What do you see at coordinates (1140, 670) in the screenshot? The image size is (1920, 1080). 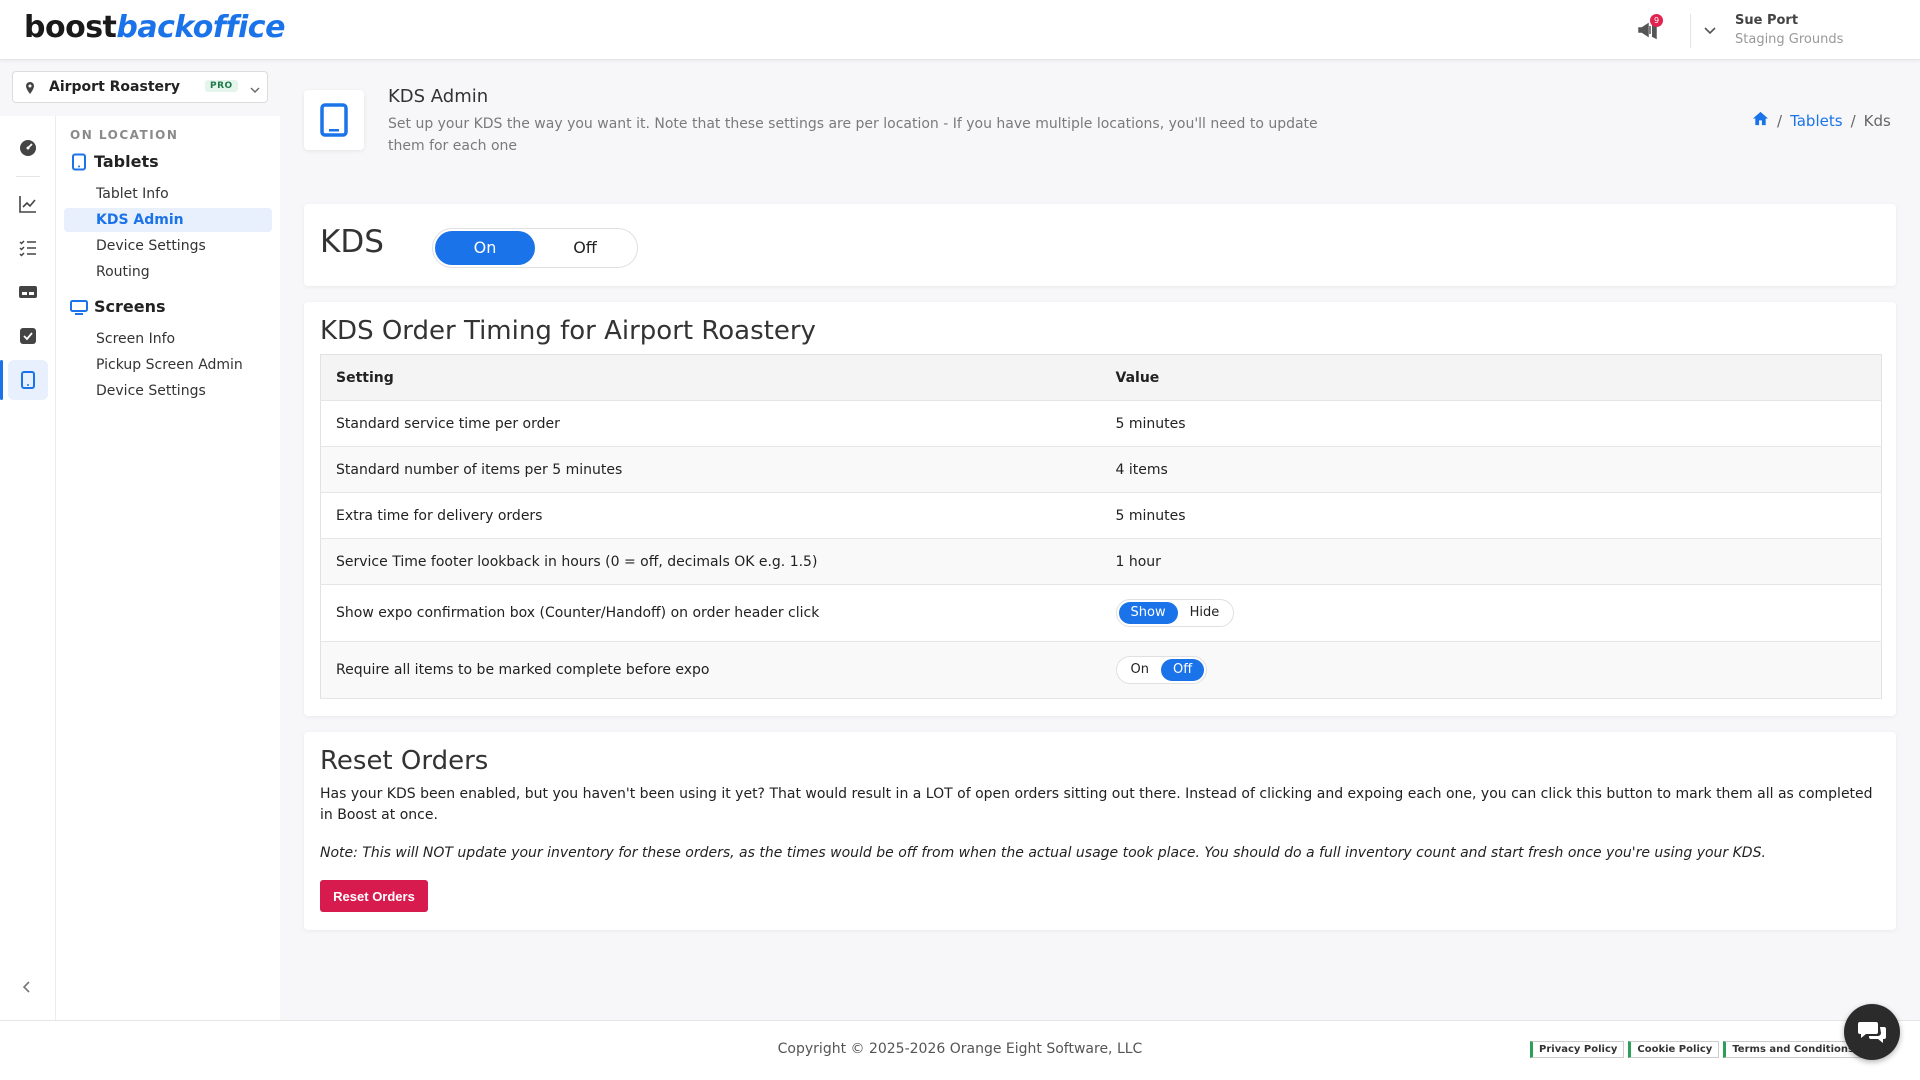 I see `require-complete-on-option: On` at bounding box center [1140, 670].